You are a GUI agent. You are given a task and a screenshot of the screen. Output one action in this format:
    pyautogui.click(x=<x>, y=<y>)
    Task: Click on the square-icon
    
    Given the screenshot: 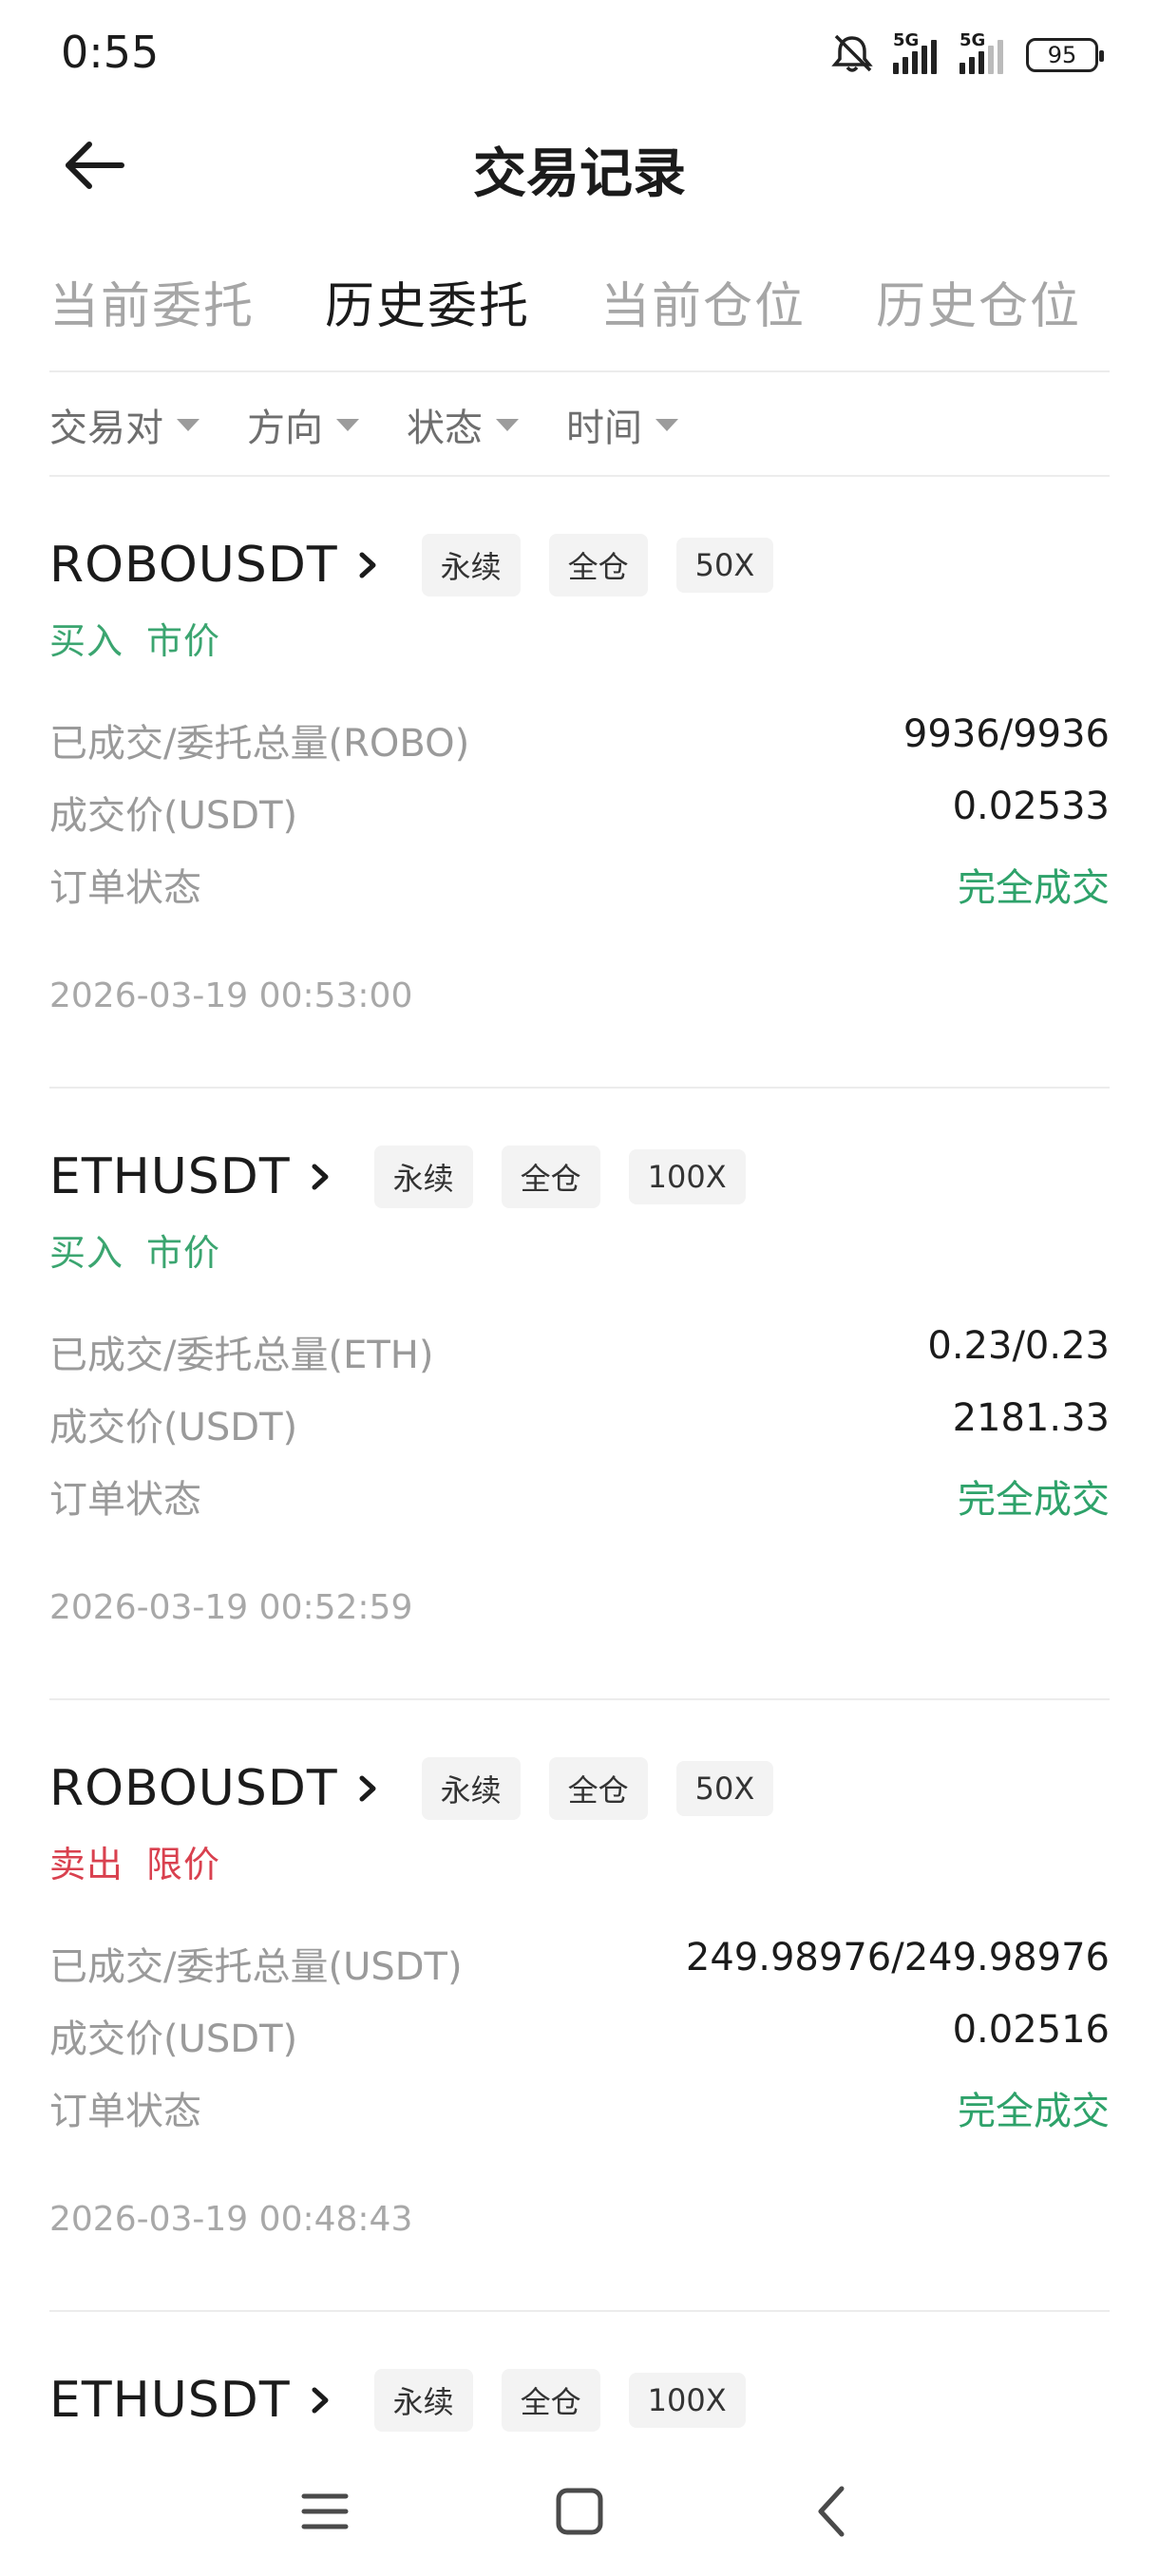 What is the action you would take?
    pyautogui.click(x=579, y=2511)
    